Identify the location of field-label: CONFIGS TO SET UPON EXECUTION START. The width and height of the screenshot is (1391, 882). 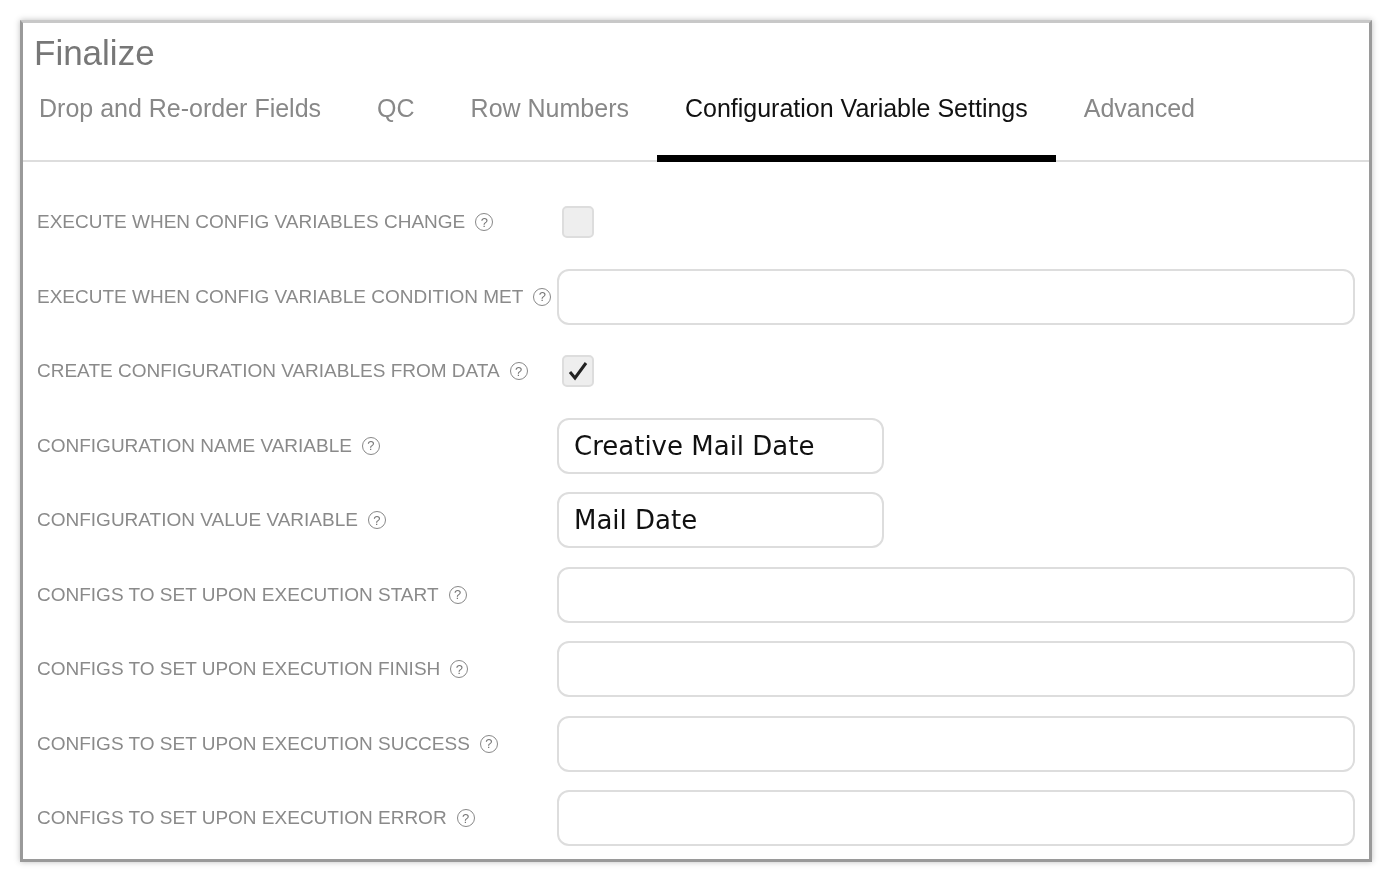
(238, 594).